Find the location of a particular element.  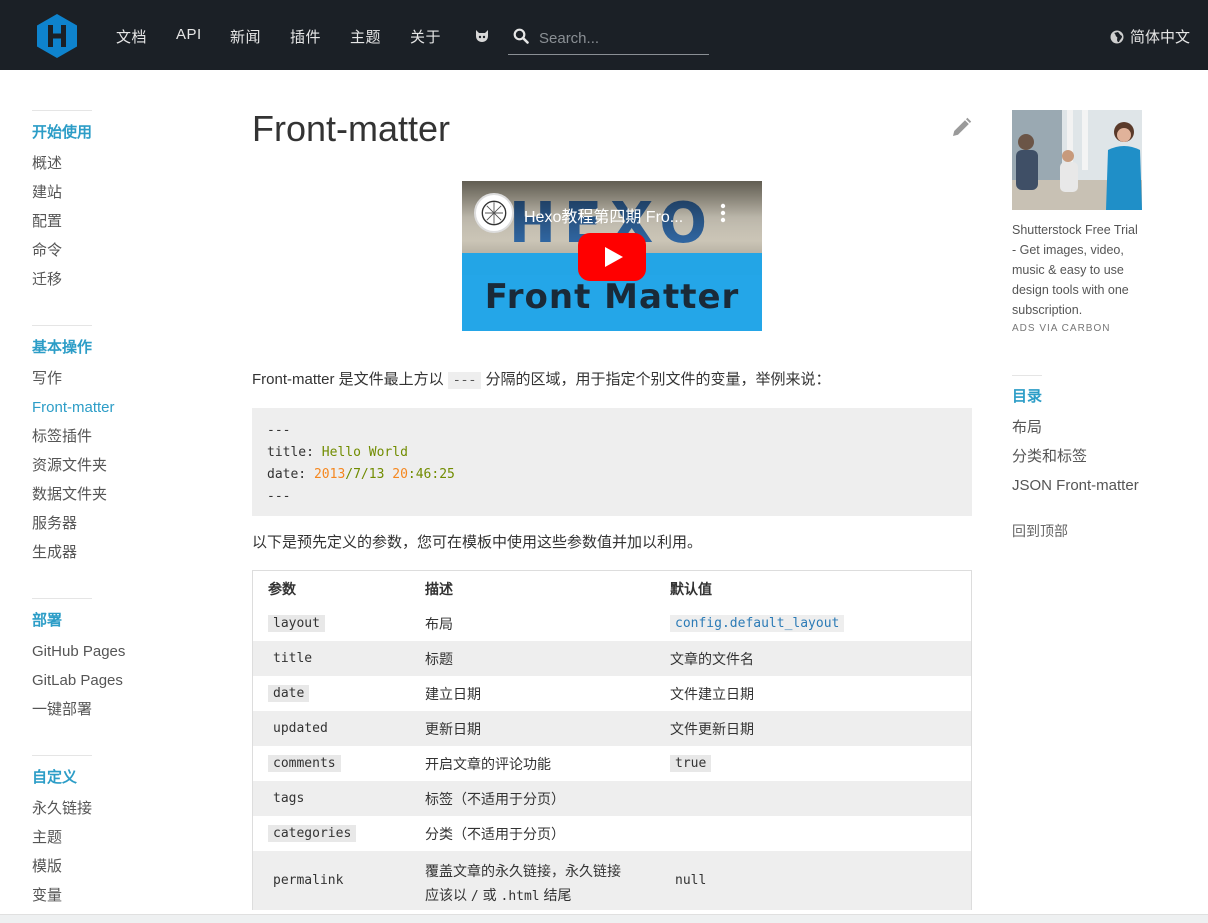

sidebar-item-setup: 建站 is located at coordinates (117, 197).